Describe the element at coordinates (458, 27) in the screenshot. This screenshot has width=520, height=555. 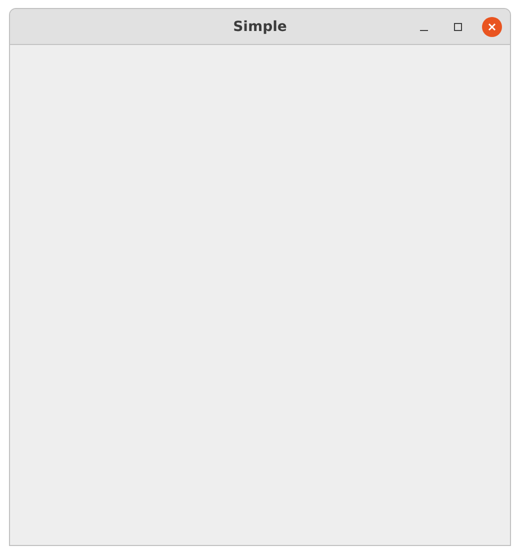
I see `maximize-icon` at that location.